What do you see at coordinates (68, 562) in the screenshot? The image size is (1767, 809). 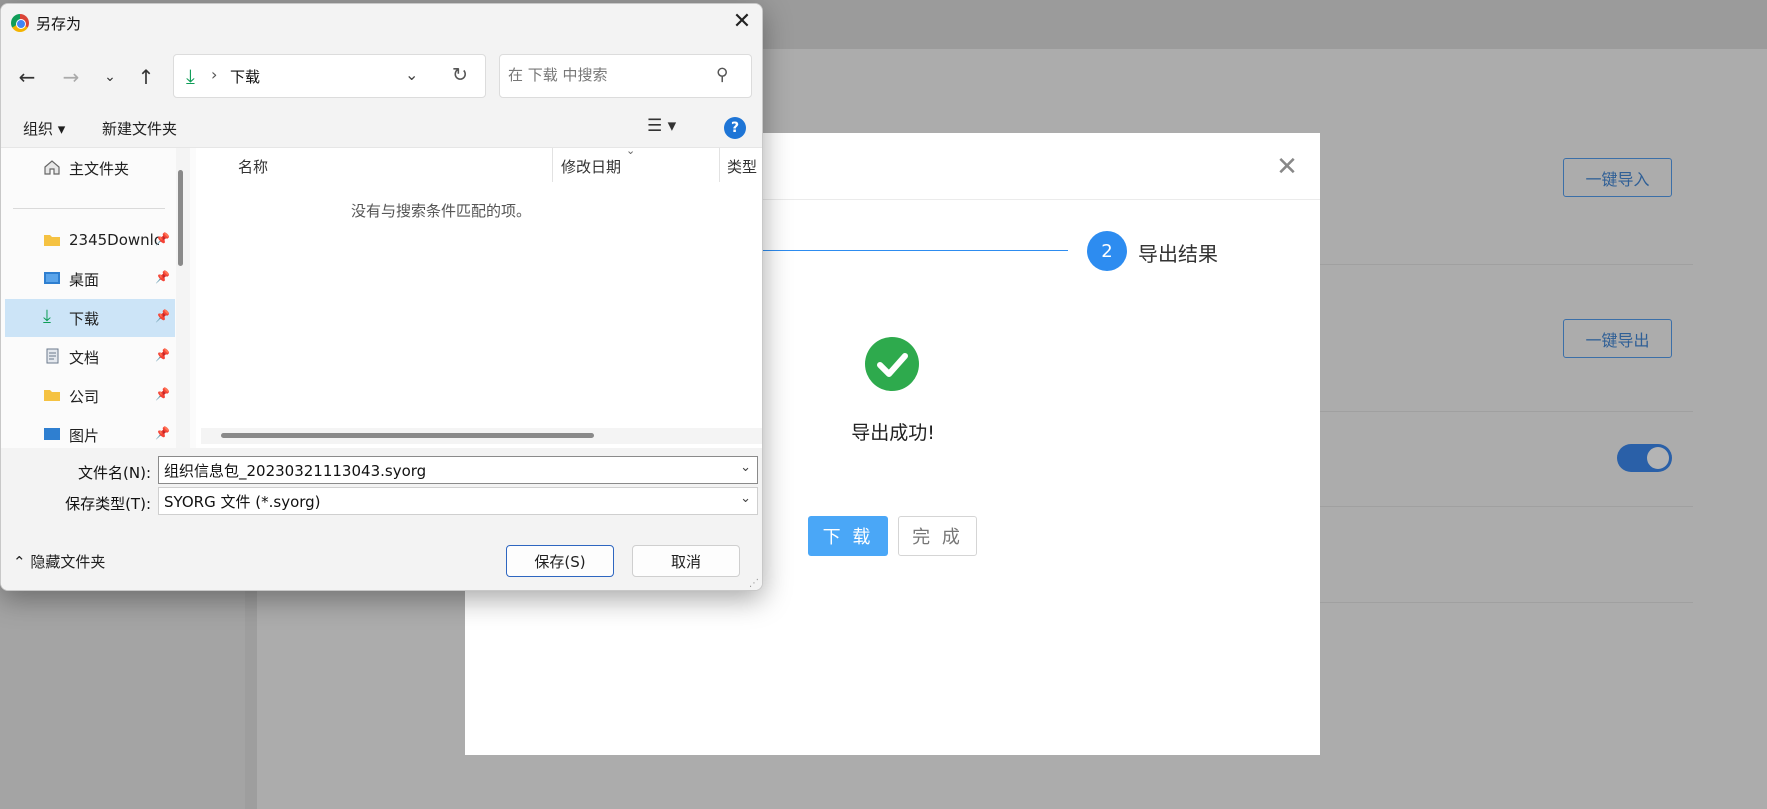 I see `hide-folders-label: 隐藏文件夹` at bounding box center [68, 562].